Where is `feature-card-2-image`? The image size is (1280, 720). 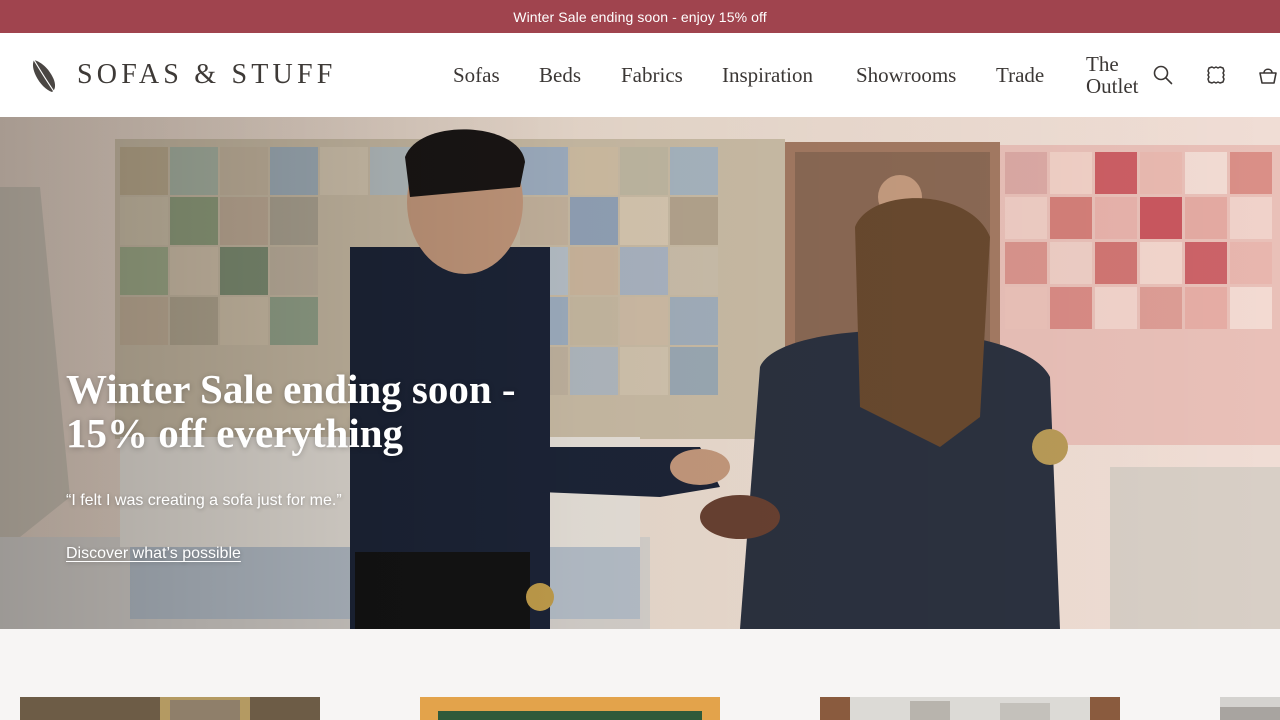
feature-card-2-image is located at coordinates (570, 708).